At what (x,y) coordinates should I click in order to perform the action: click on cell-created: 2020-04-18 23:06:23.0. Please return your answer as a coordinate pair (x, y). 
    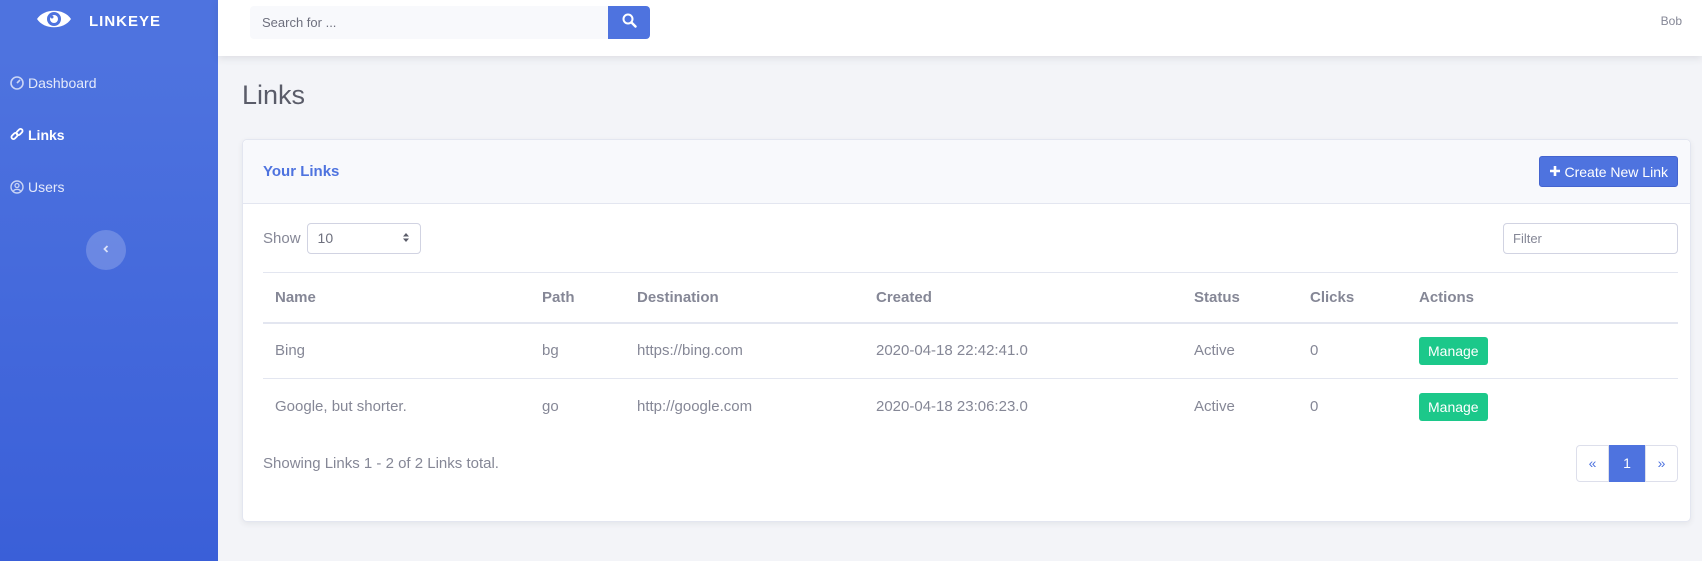
    Looking at the image, I should click on (952, 407).